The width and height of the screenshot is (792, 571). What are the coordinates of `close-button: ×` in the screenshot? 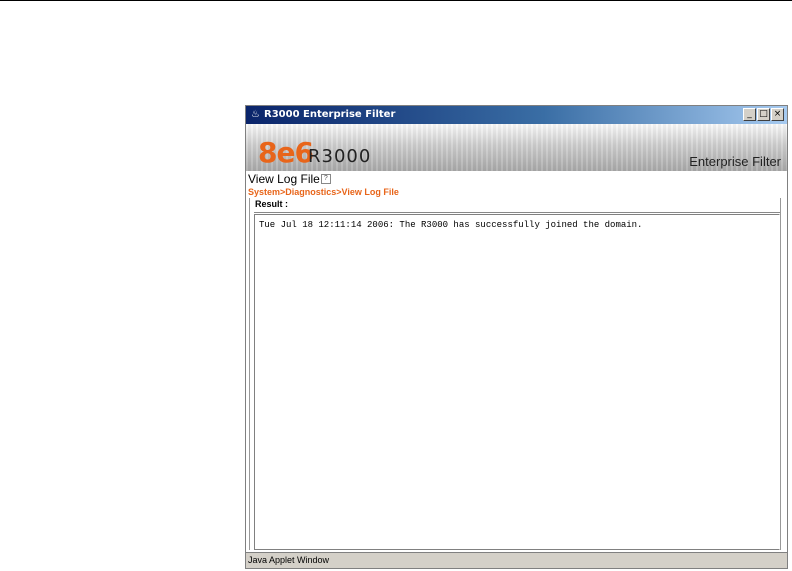 It's located at (777, 114).